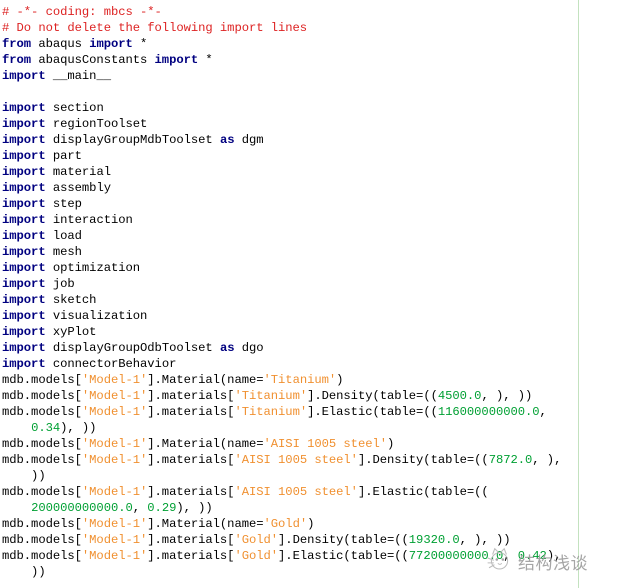 This screenshot has width=632, height=588. What do you see at coordinates (459, 396) in the screenshot?
I see `code-token-number: 4500.0` at bounding box center [459, 396].